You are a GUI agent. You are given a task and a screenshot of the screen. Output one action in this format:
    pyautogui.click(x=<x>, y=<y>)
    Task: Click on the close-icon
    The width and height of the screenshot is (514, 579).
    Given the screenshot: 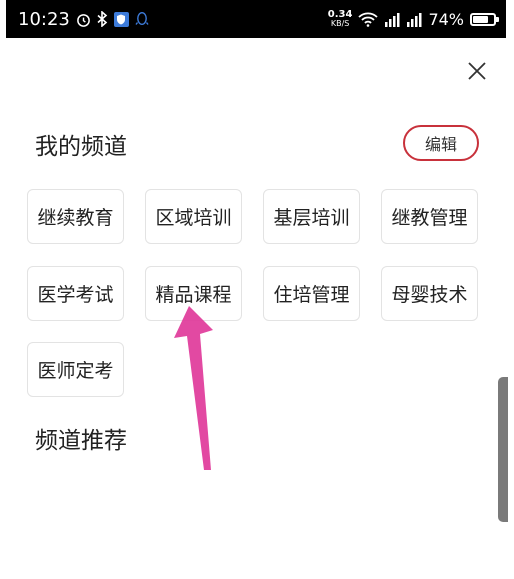 What is the action you would take?
    pyautogui.click(x=477, y=71)
    